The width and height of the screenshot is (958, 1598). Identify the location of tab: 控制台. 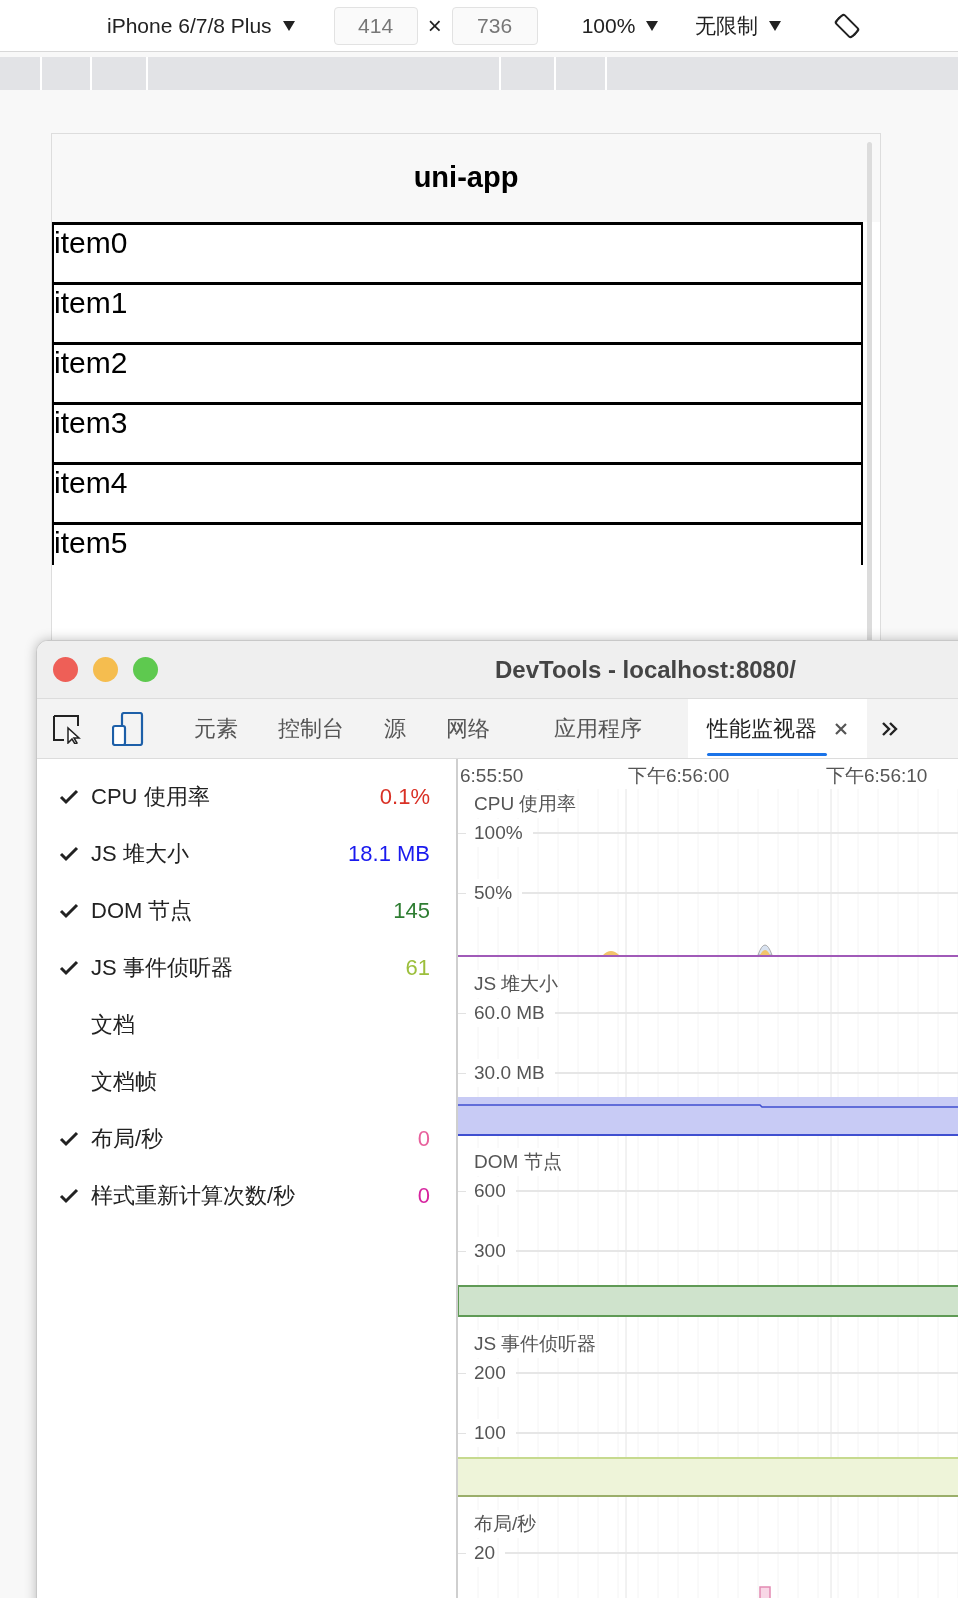
(311, 728).